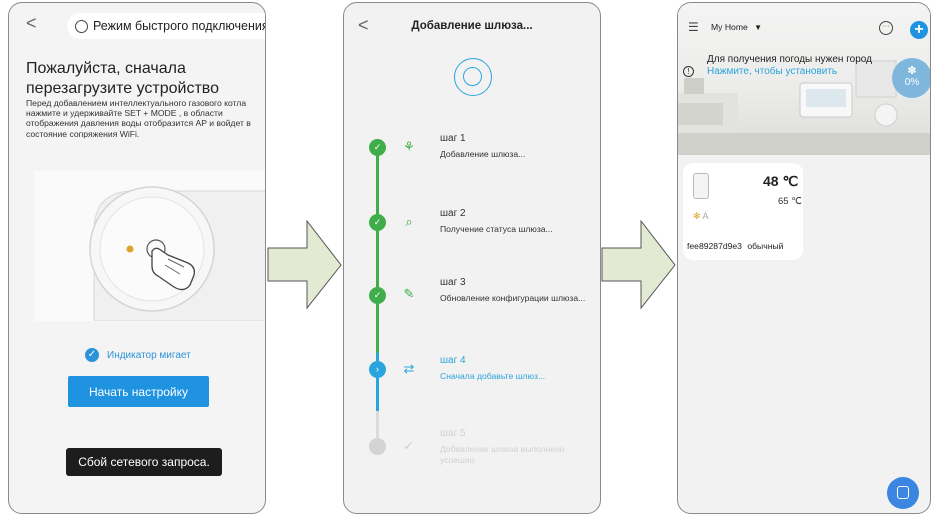 The width and height of the screenshot is (931, 517). Describe the element at coordinates (886, 28) in the screenshot. I see `more-icon: ···` at that location.